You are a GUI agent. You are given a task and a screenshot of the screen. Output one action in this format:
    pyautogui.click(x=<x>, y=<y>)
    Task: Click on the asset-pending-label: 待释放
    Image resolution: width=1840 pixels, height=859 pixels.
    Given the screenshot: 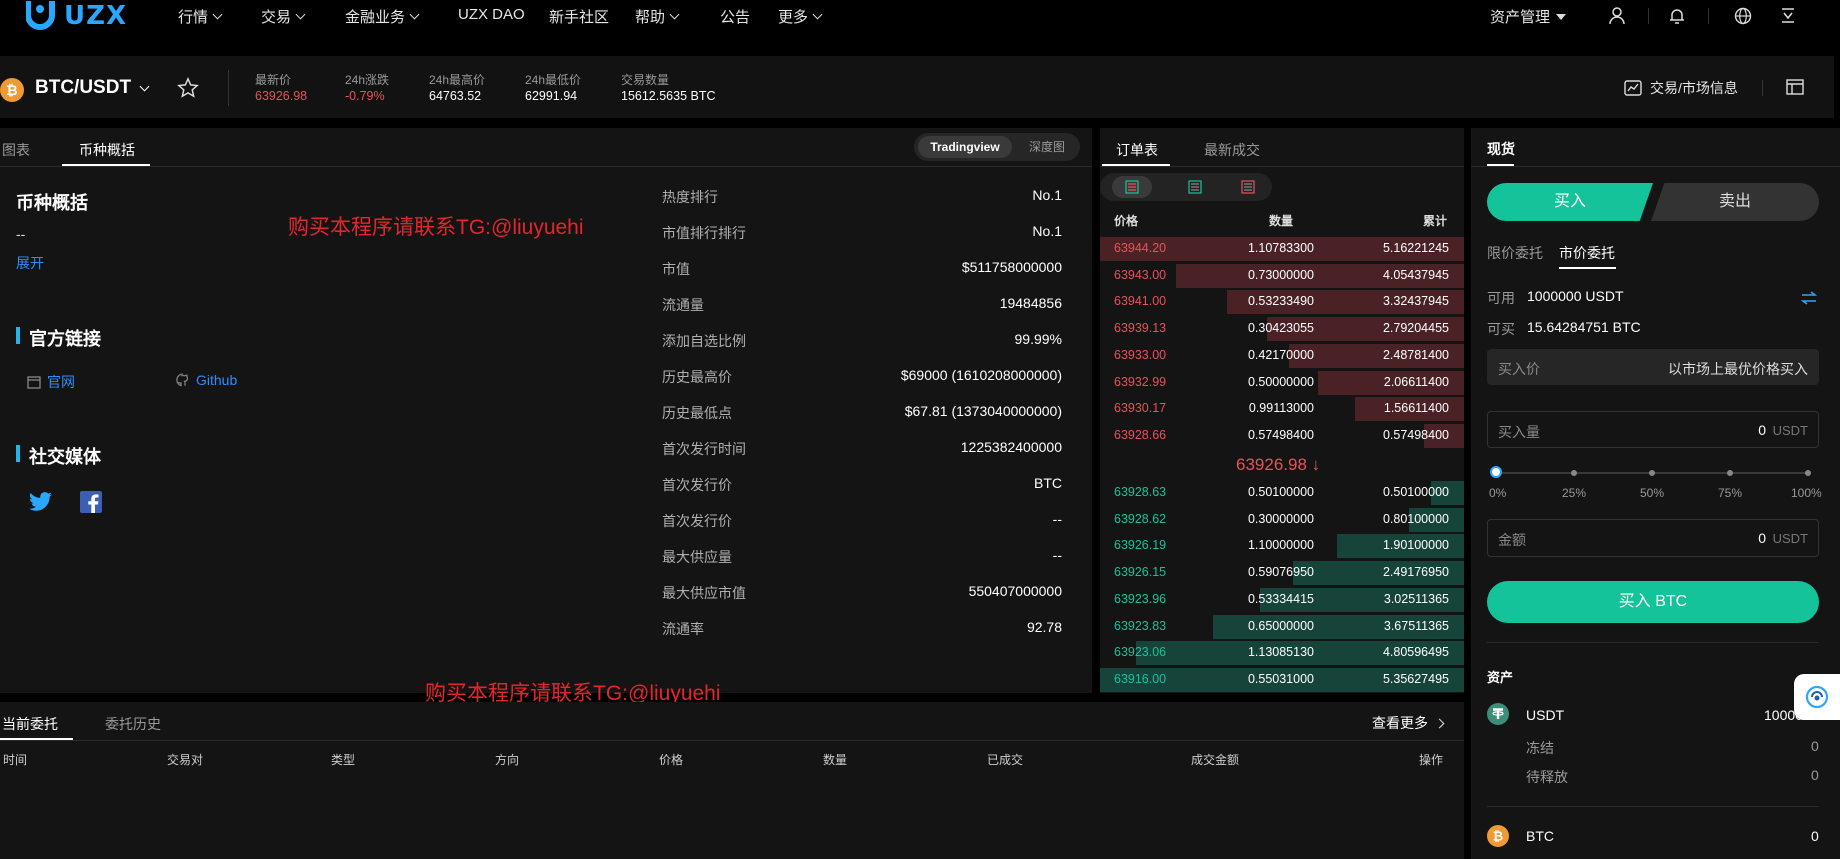 What is the action you would take?
    pyautogui.click(x=1547, y=777)
    